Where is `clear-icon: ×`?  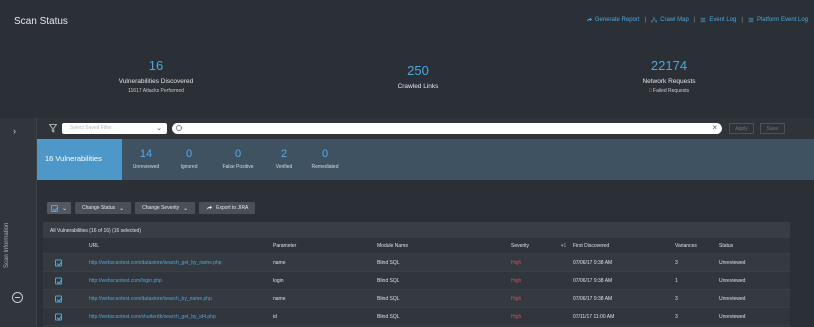
clear-icon: × is located at coordinates (714, 127).